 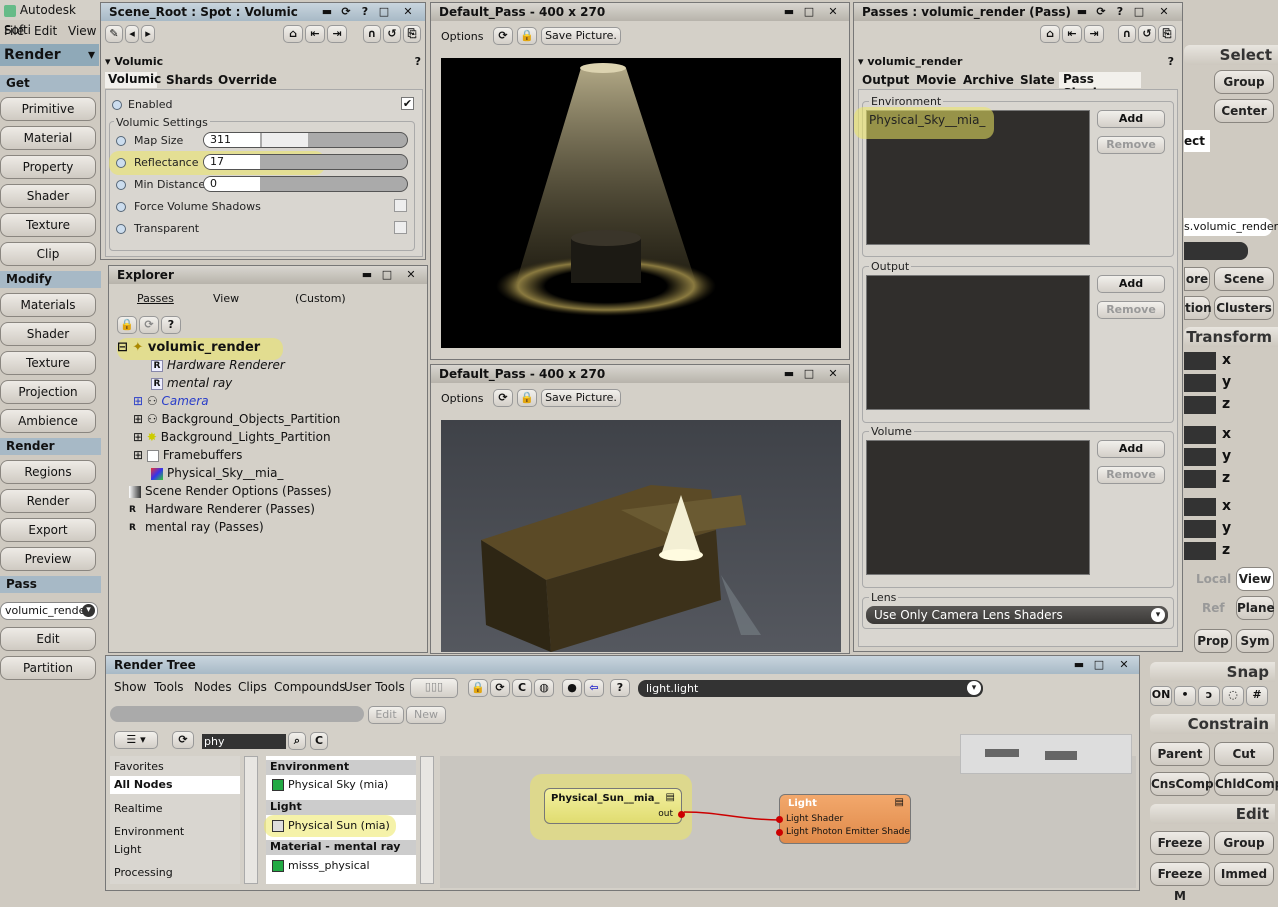 What do you see at coordinates (614, 806) in the screenshot?
I see `sun-shader-node: Physical_Sun__mia_ ▤ out` at bounding box center [614, 806].